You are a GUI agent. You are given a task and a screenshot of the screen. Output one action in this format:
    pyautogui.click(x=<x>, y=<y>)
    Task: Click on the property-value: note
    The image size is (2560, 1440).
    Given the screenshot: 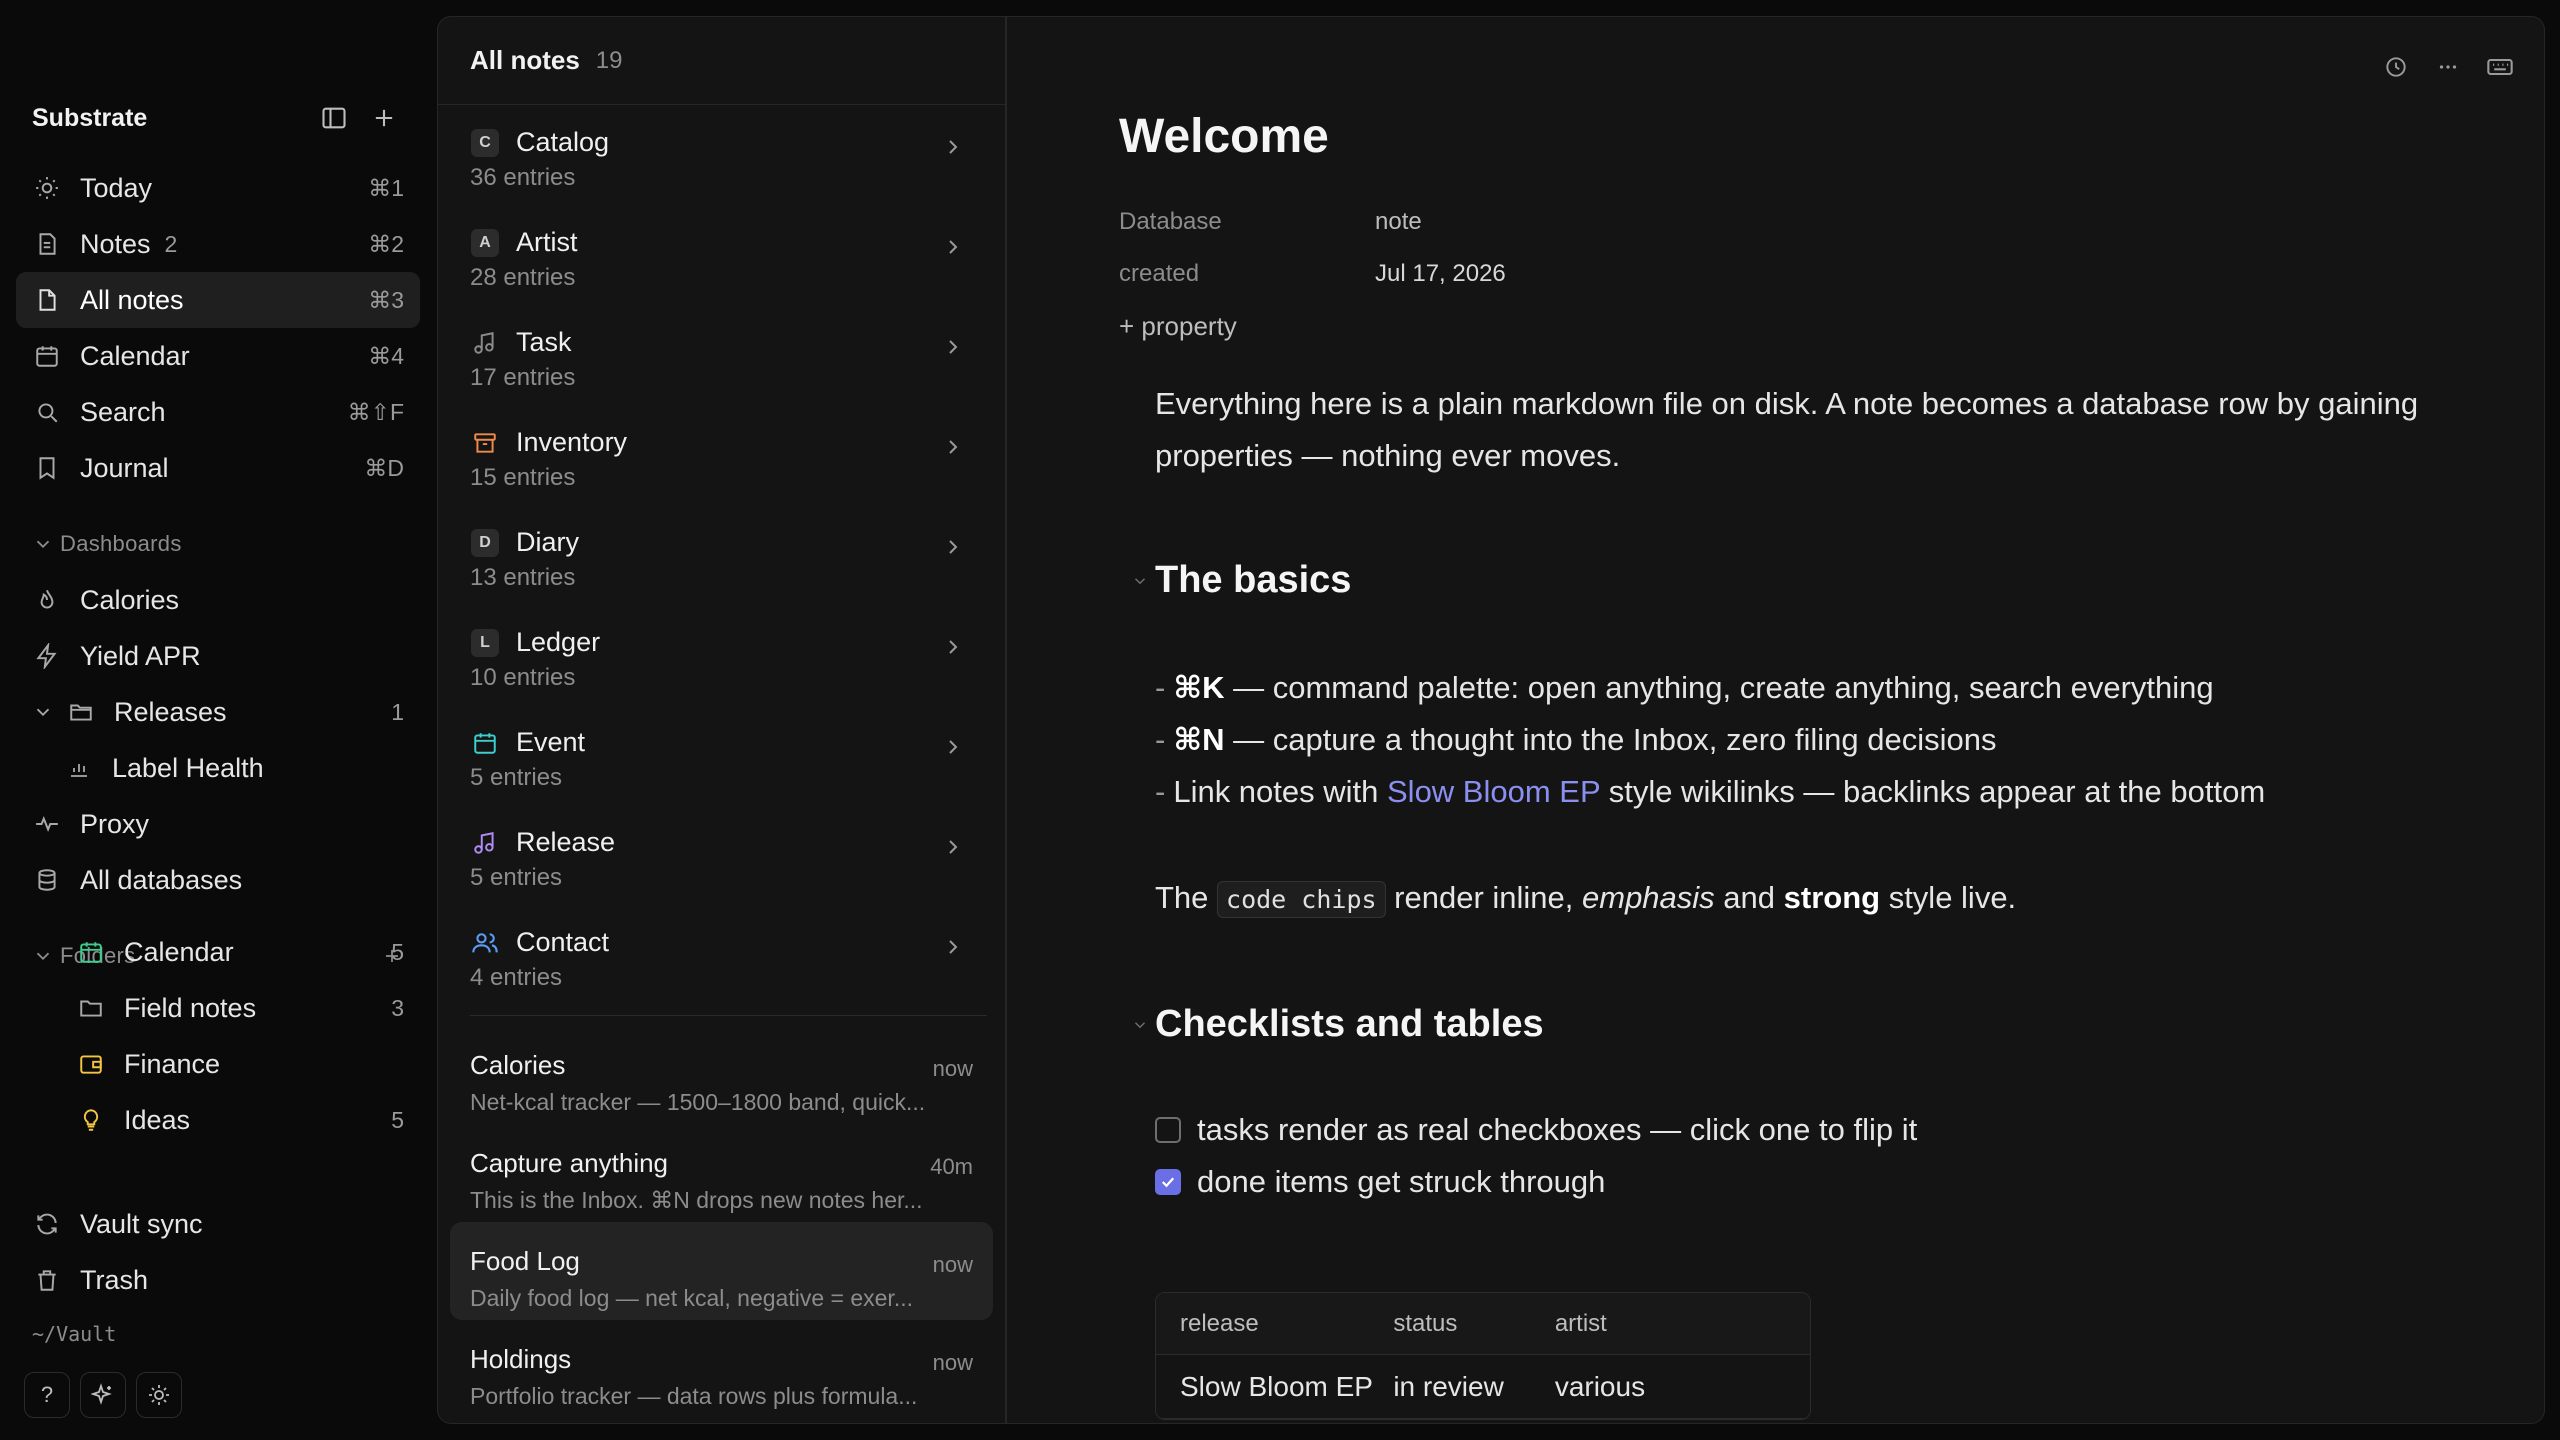 What is the action you would take?
    pyautogui.click(x=1398, y=222)
    